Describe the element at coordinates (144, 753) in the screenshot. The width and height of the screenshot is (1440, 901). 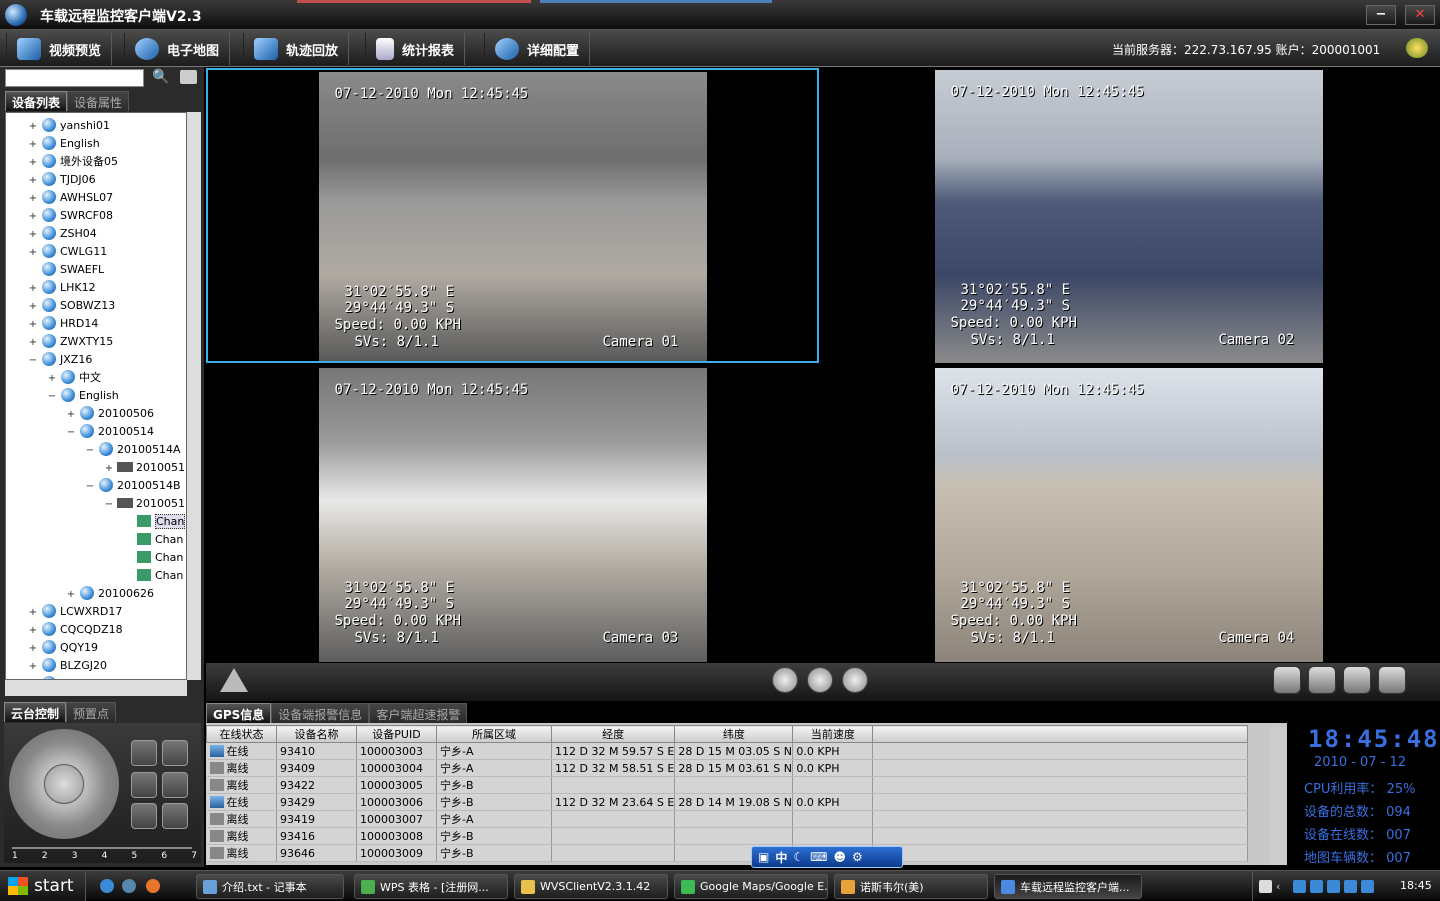
I see `zoom-in-button` at that location.